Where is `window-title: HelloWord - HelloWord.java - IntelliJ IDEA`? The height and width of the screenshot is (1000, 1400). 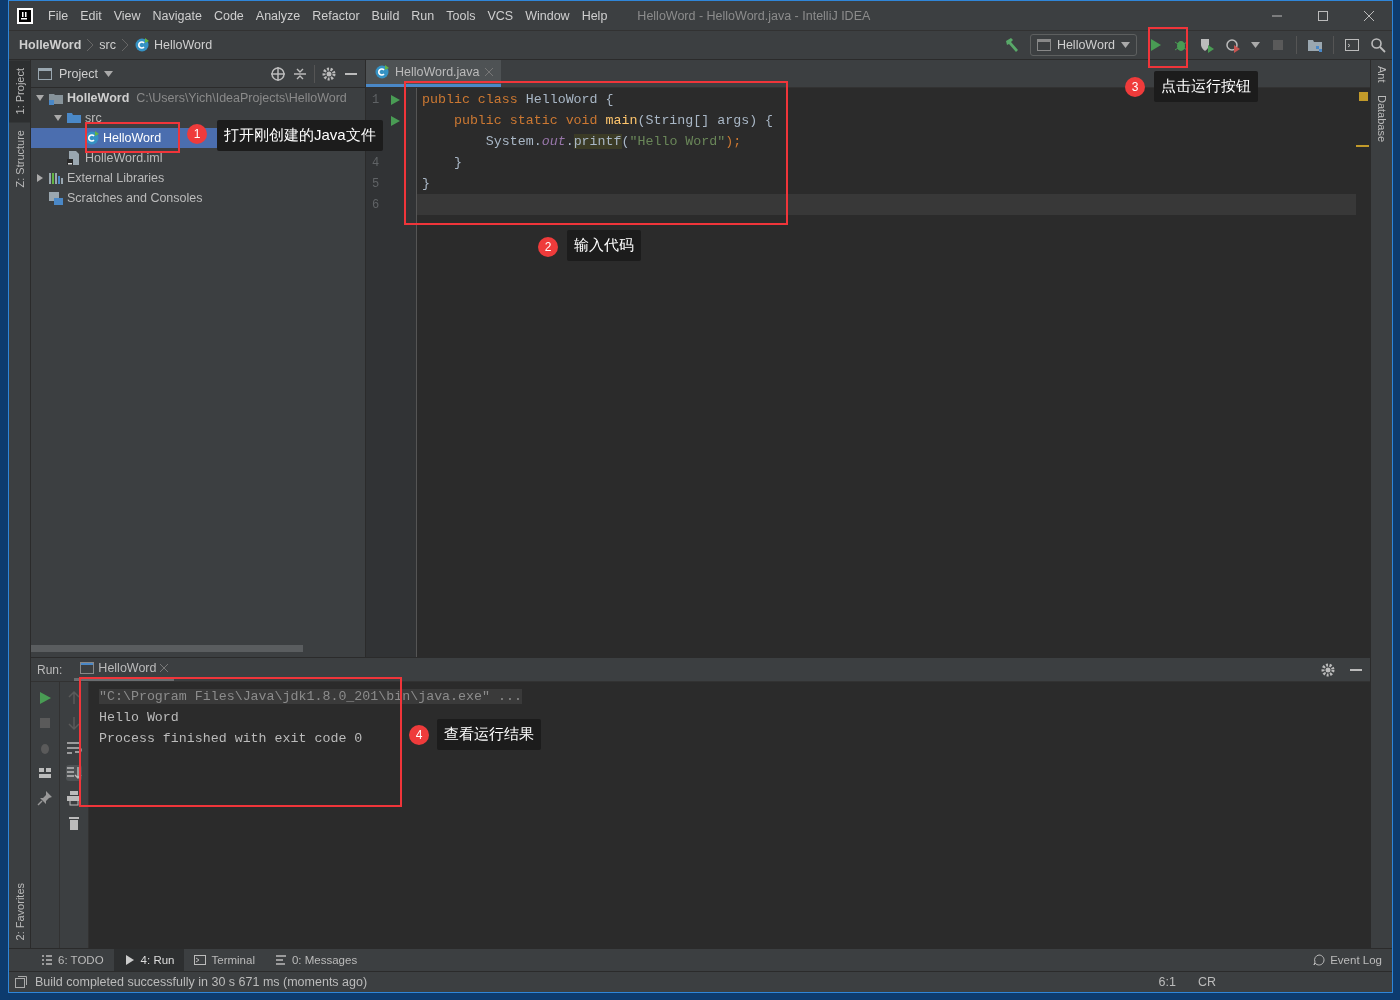 window-title: HelloWord - HelloWord.java - IntelliJ IDEA is located at coordinates (754, 15).